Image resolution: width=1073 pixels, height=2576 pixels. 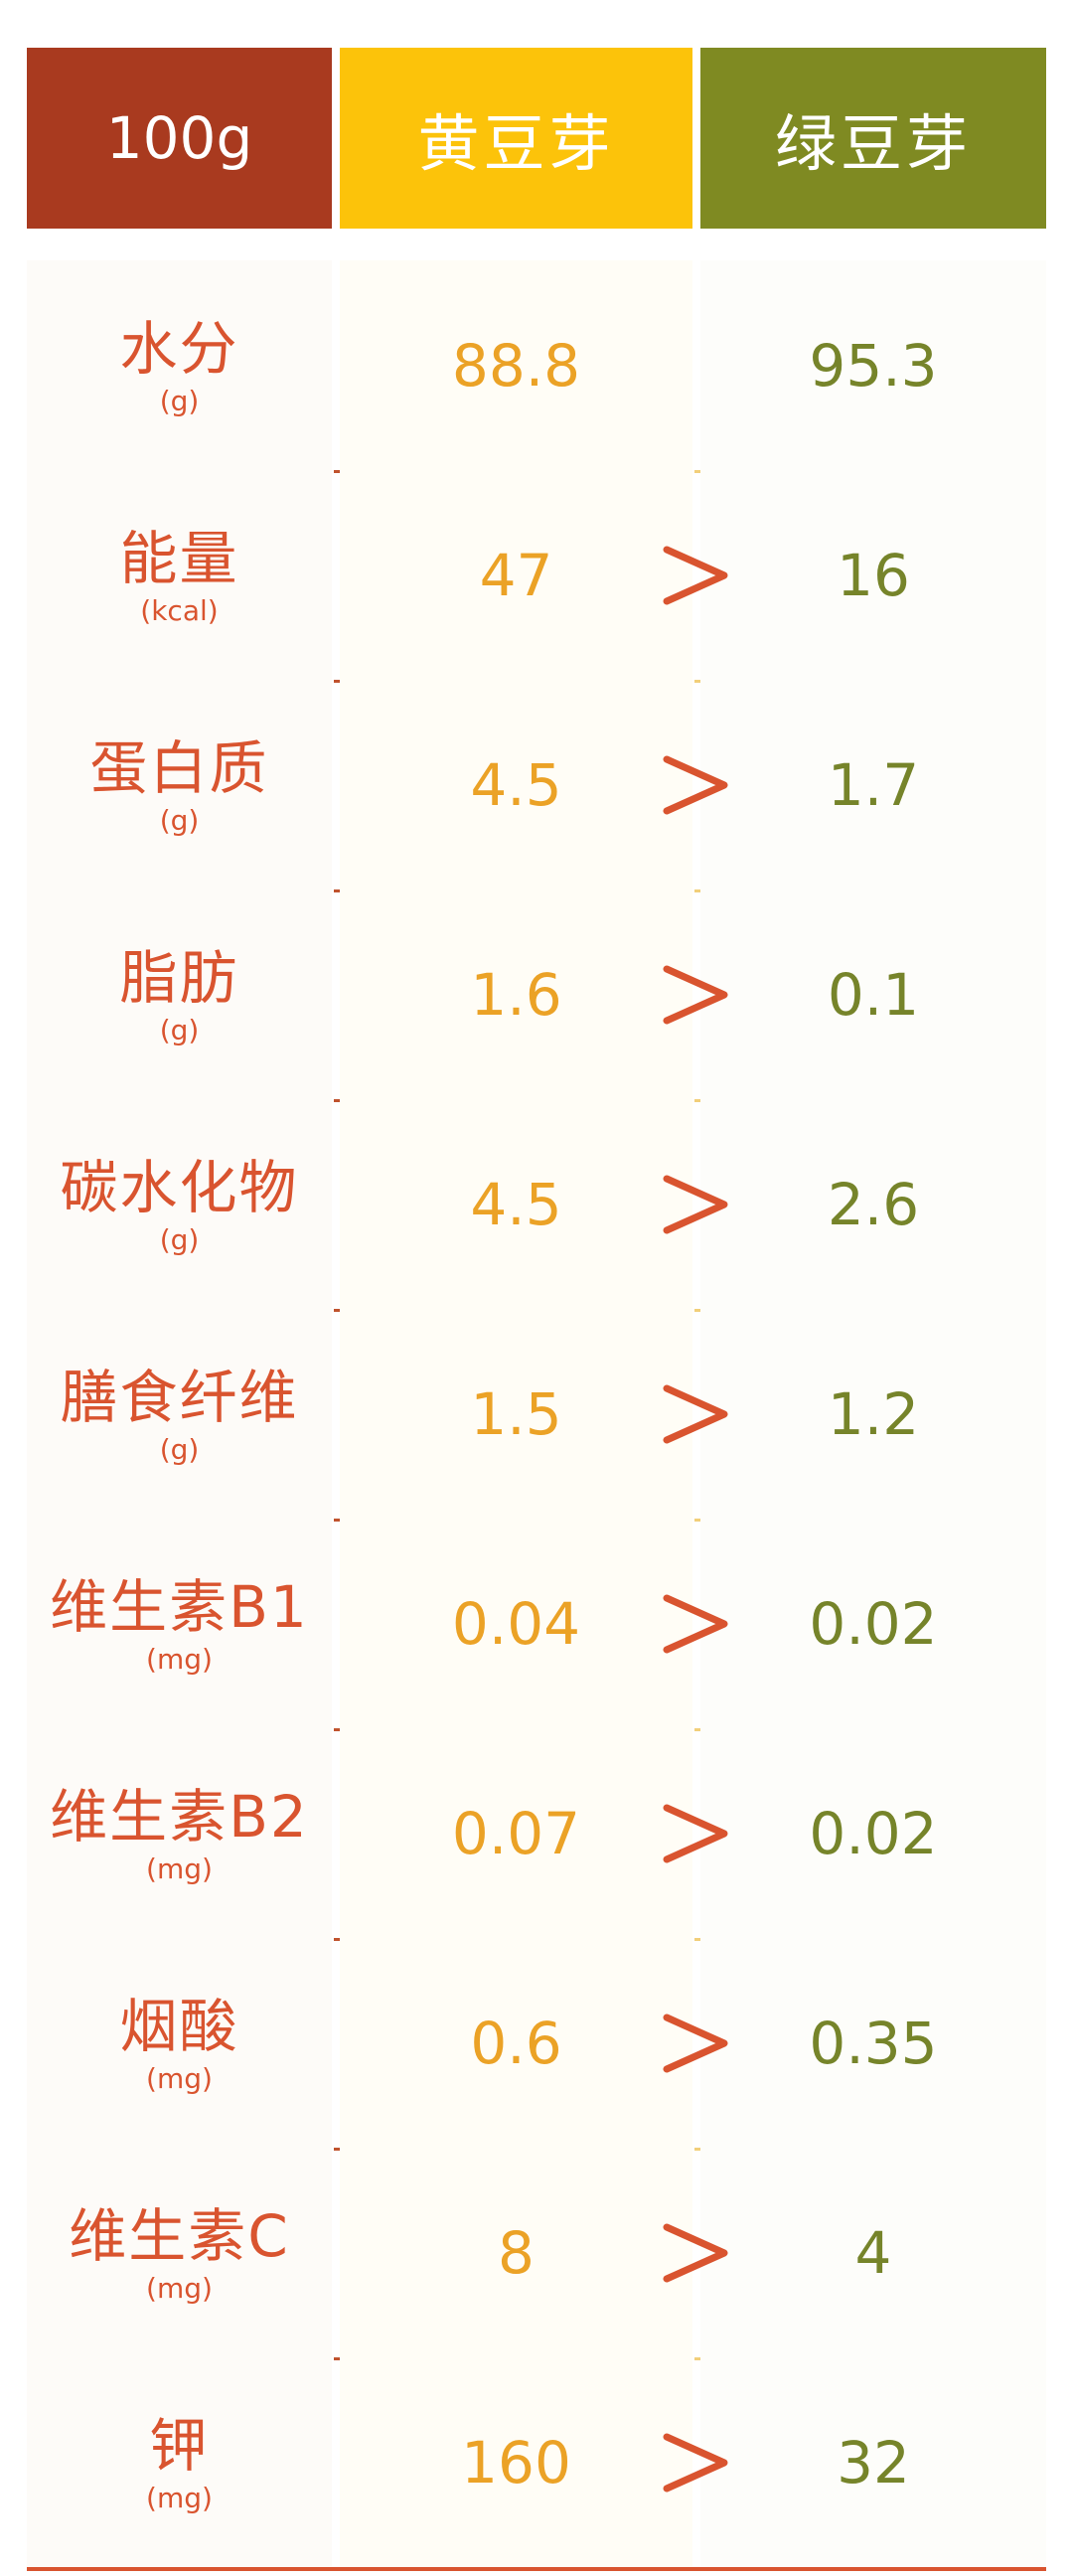 I want to click on nutrient-label: 维生素B1 (mg), so click(x=179, y=1623).